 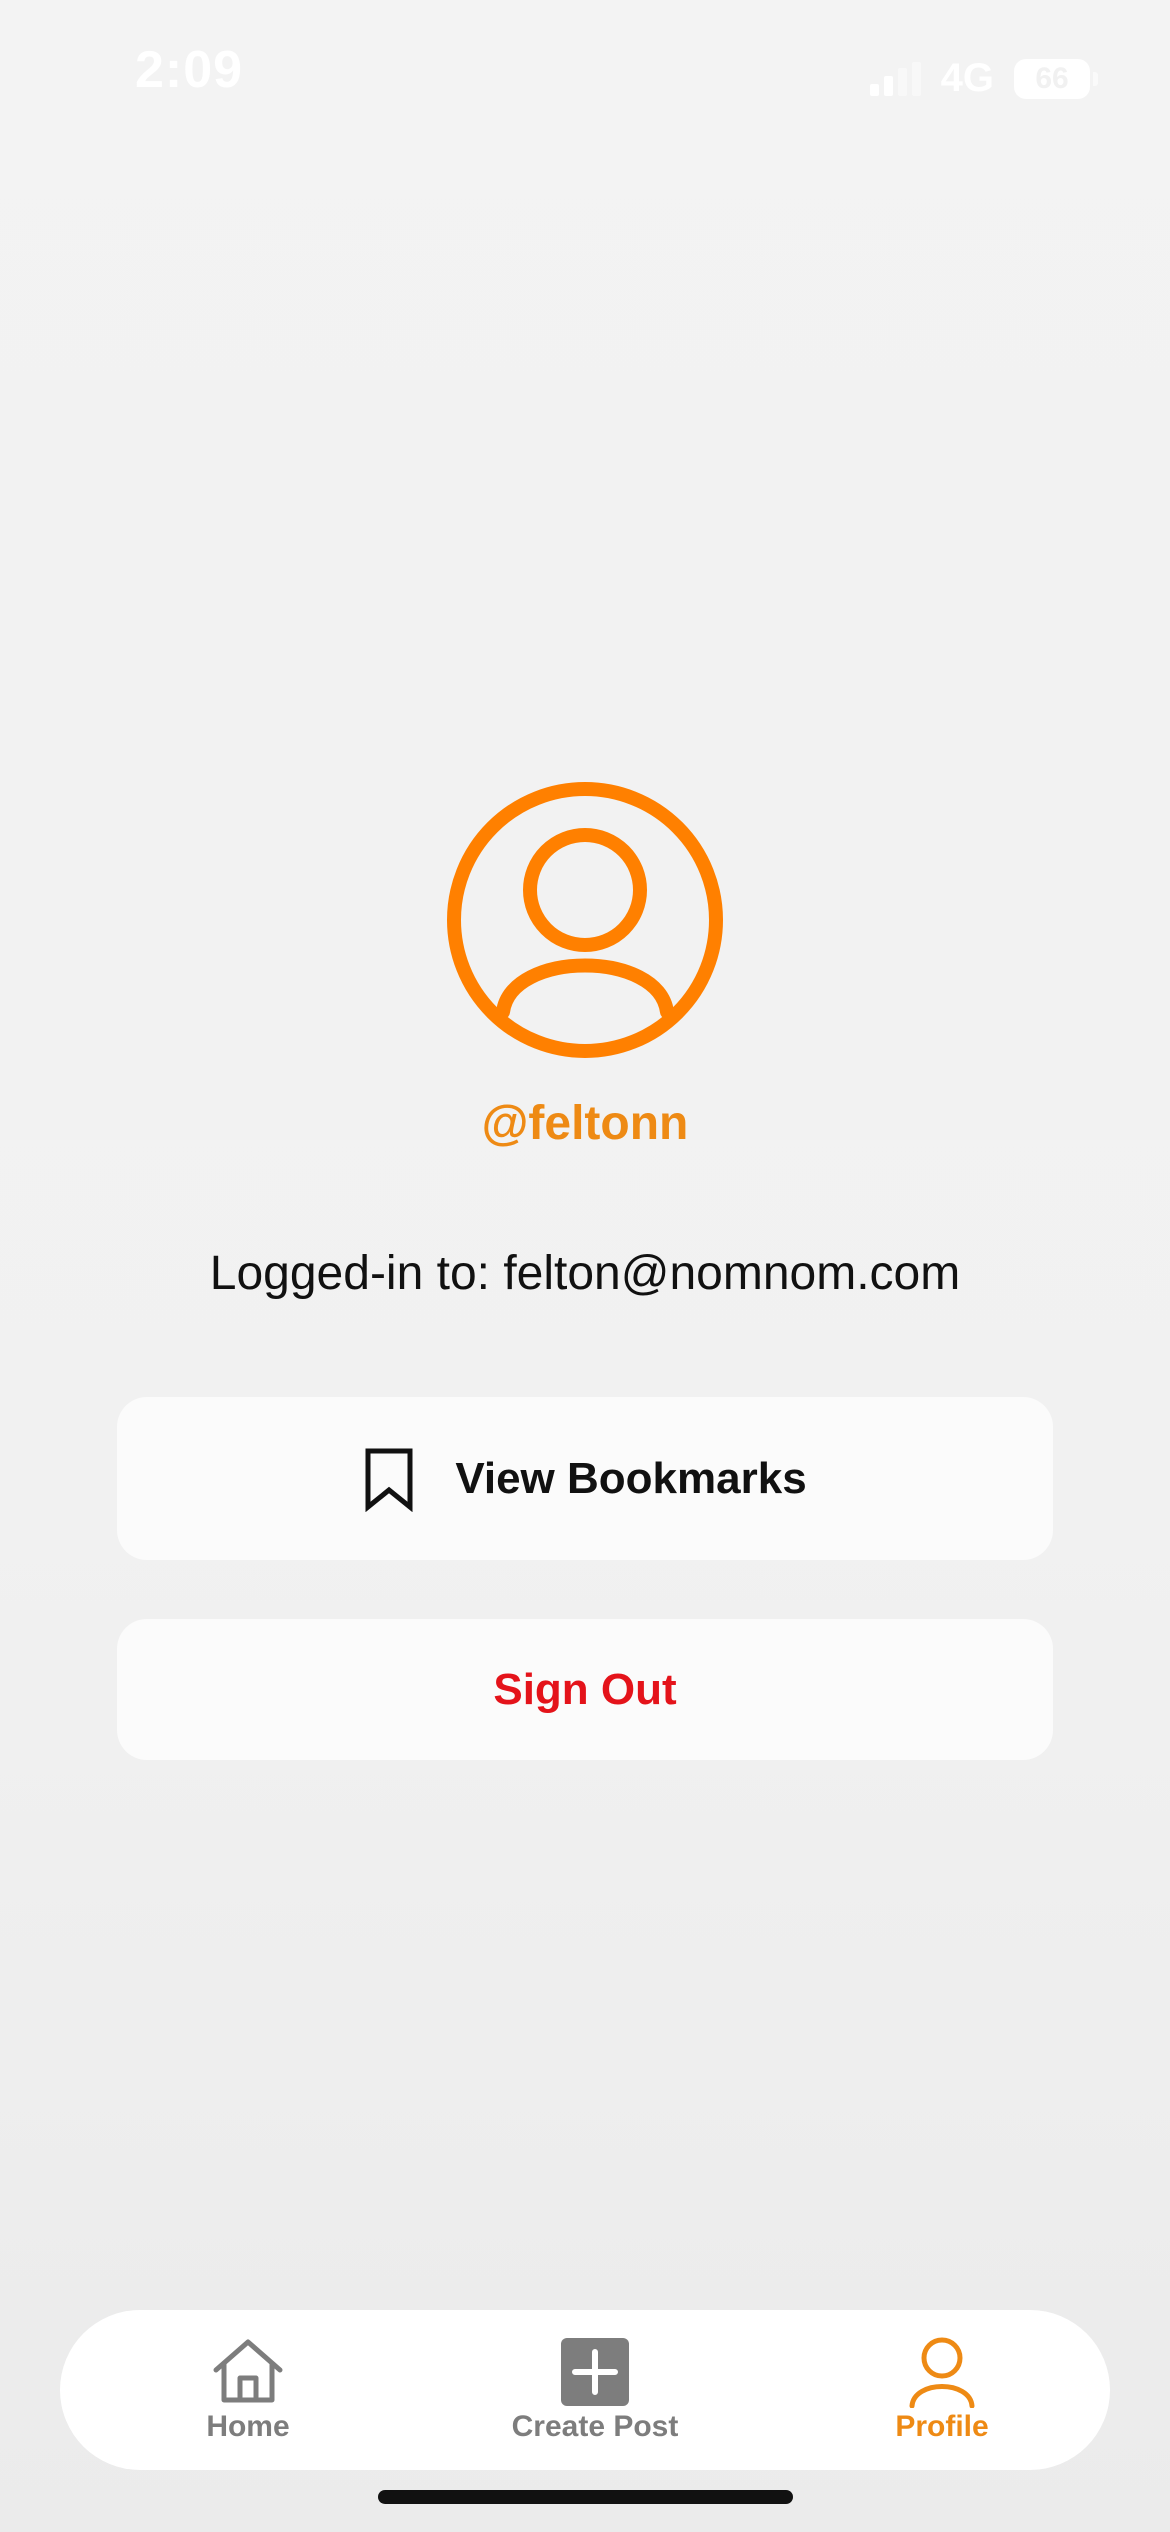 What do you see at coordinates (389, 1480) in the screenshot?
I see `bookmark-icon` at bounding box center [389, 1480].